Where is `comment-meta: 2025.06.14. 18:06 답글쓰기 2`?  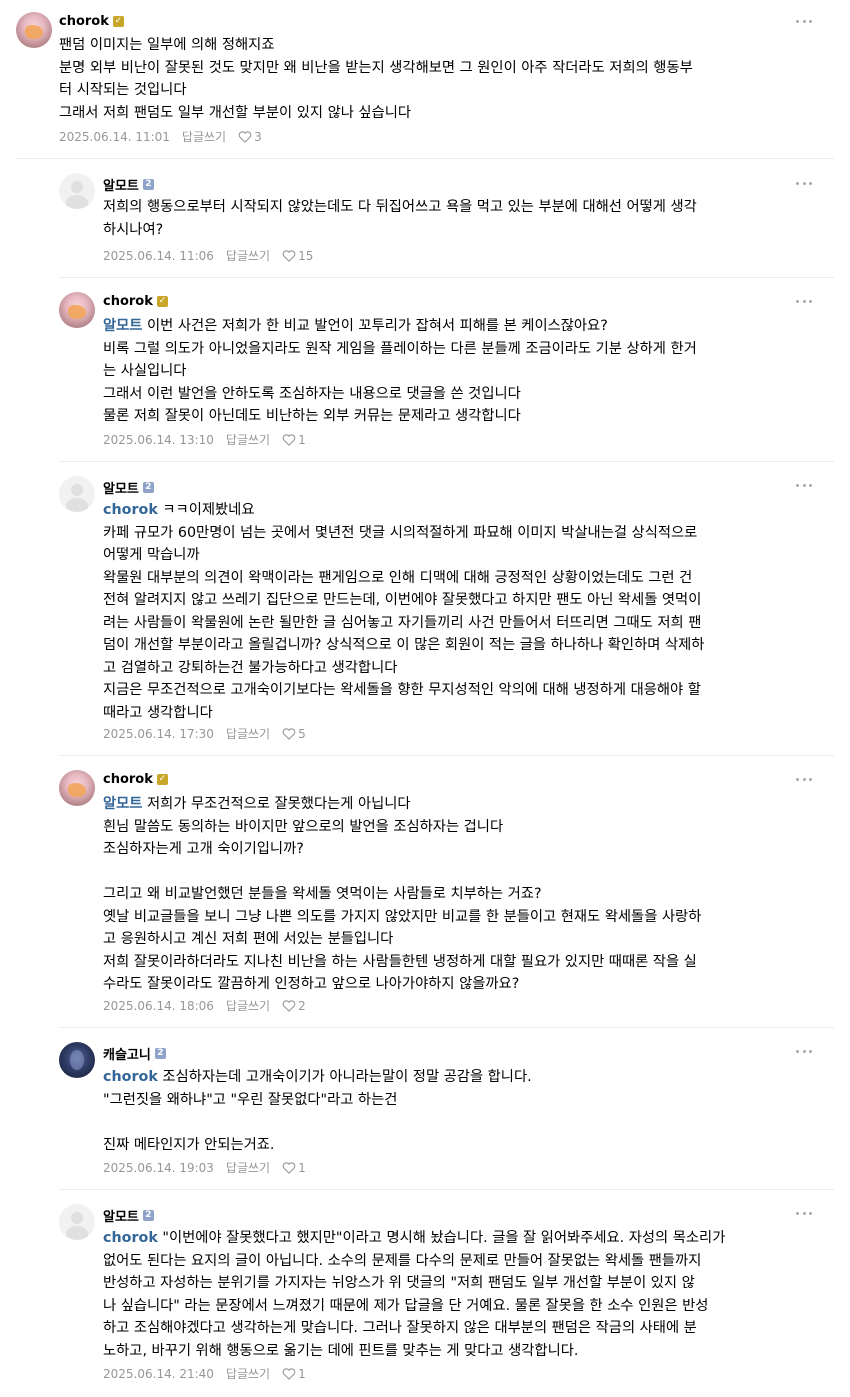 comment-meta: 2025.06.14. 18:06 답글쓰기 2 is located at coordinates (204, 1005).